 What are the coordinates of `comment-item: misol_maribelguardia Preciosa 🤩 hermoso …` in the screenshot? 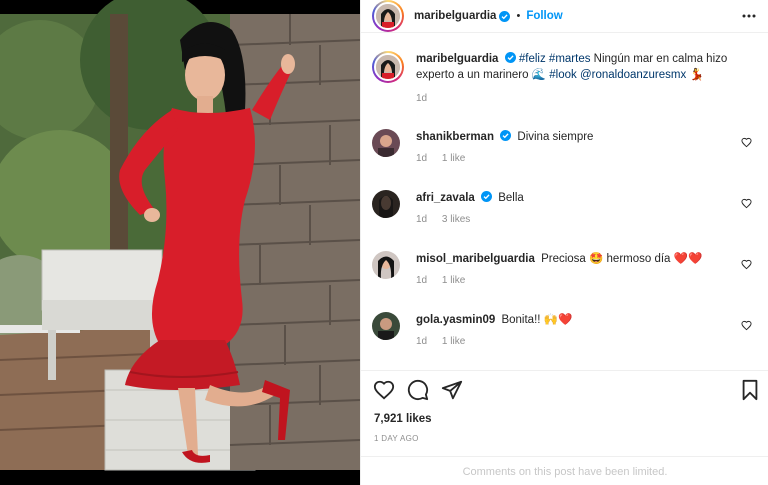 It's located at (565, 270).